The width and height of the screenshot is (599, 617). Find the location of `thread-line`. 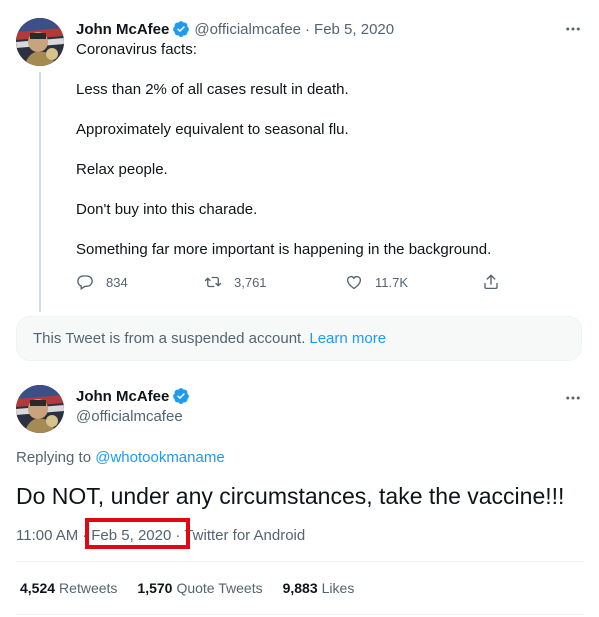

thread-line is located at coordinates (40, 192).